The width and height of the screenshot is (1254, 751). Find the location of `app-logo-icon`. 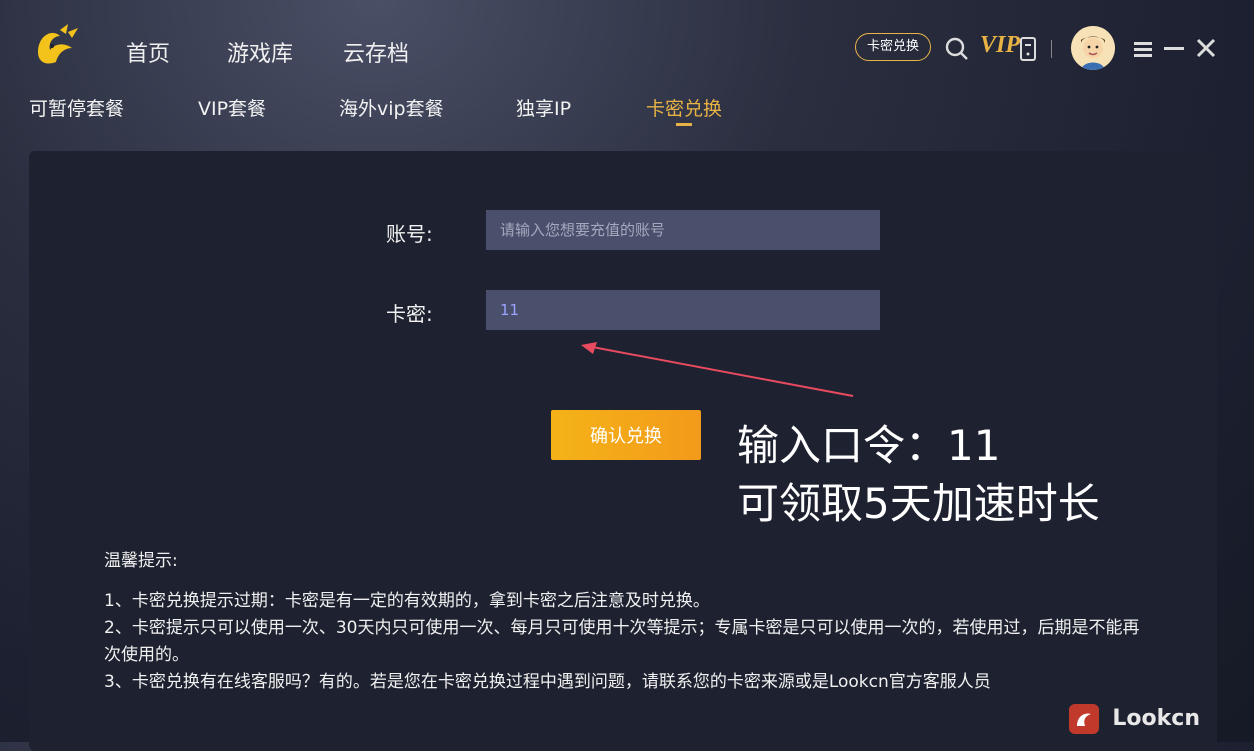

app-logo-icon is located at coordinates (58, 44).